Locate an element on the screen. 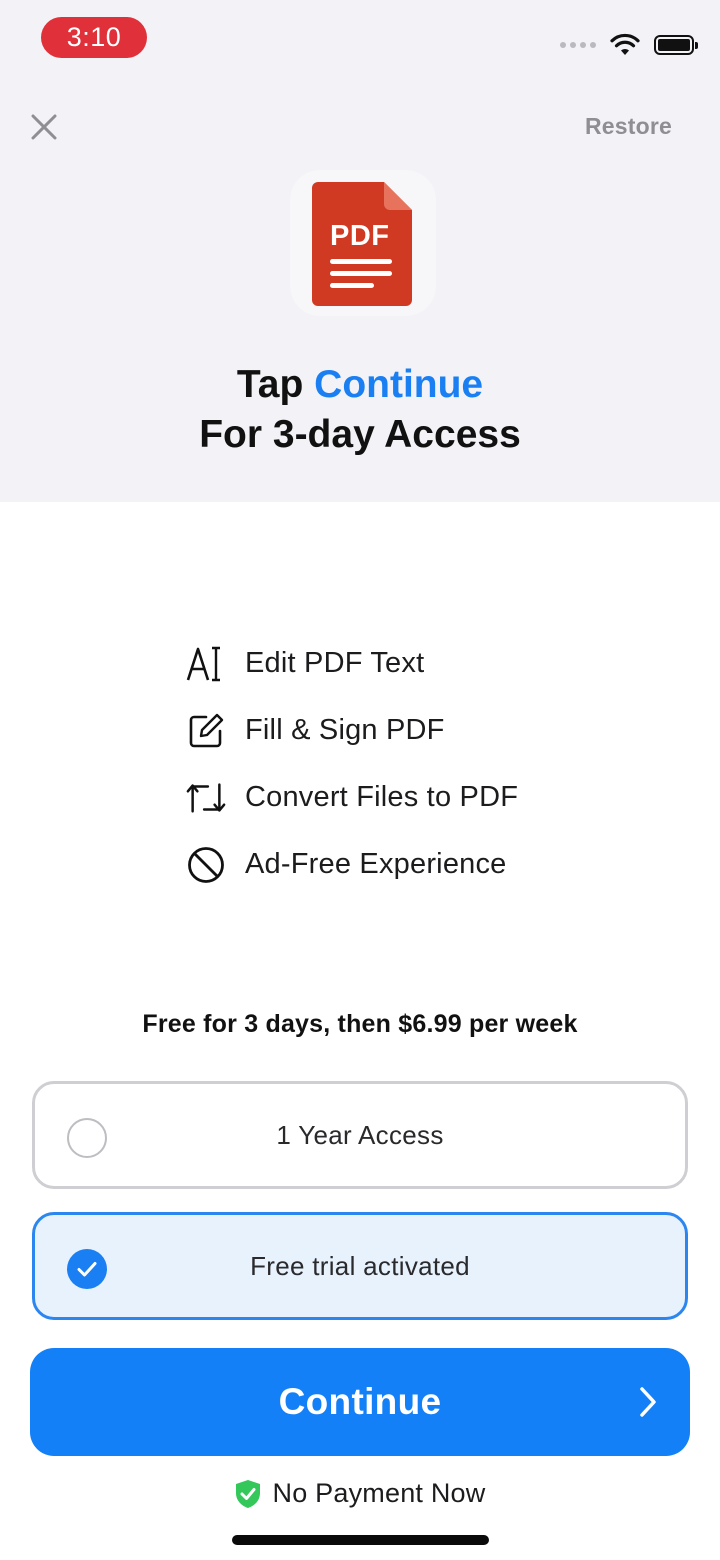 The height and width of the screenshot is (1560, 720). headline-accent: Continue is located at coordinates (399, 384).